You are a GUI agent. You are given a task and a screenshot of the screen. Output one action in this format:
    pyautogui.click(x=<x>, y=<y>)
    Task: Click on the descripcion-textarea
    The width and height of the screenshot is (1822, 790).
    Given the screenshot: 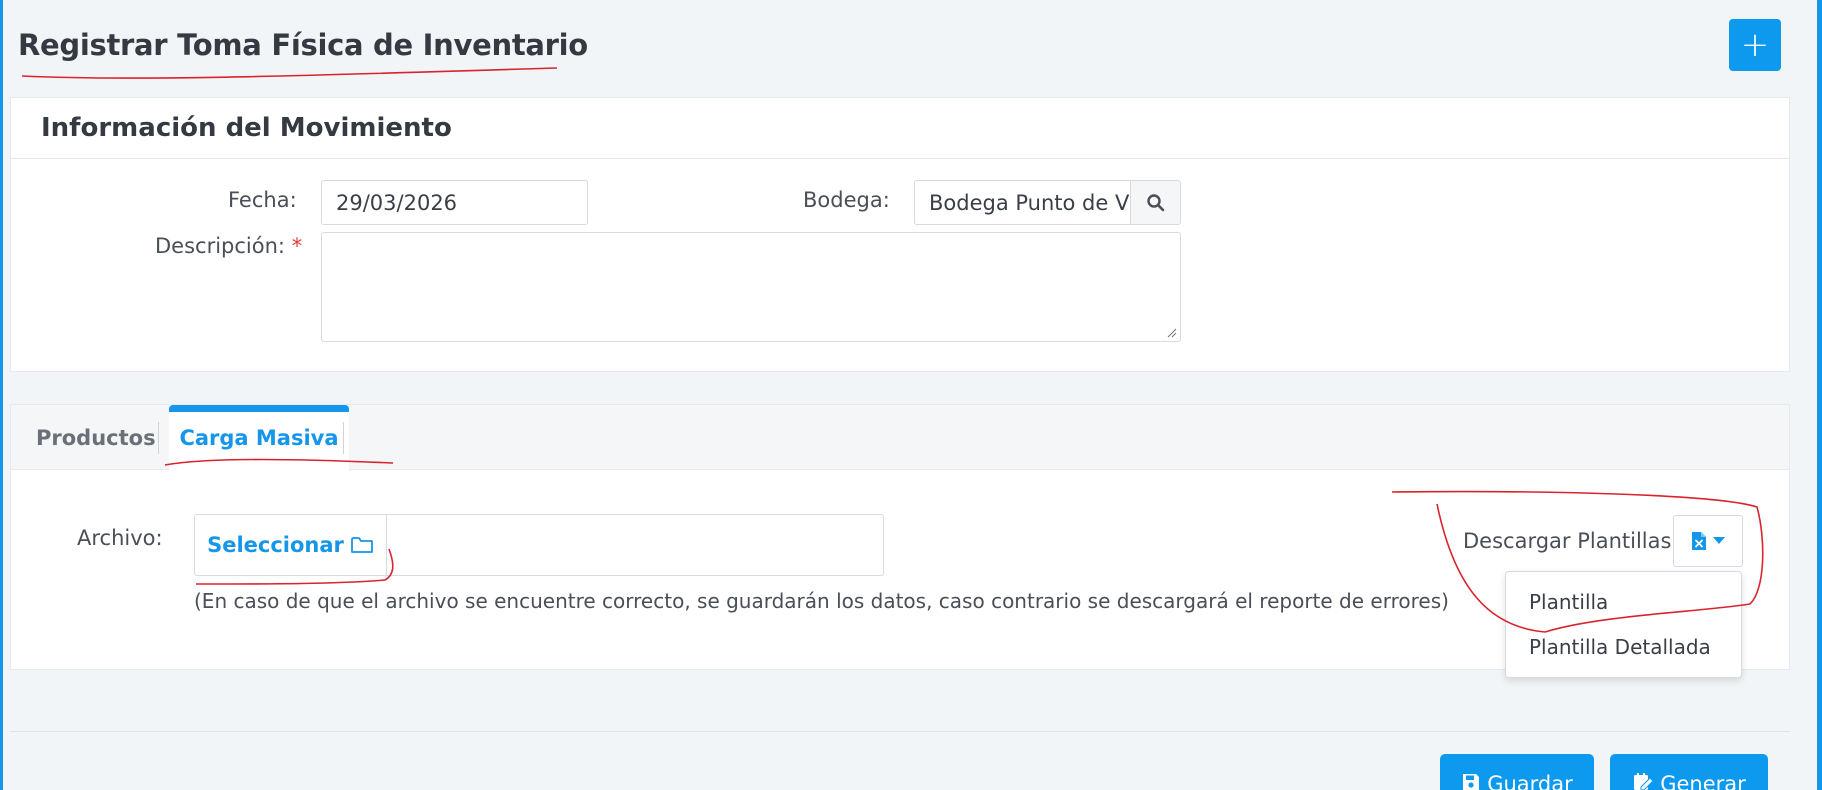 What is the action you would take?
    pyautogui.click(x=751, y=287)
    